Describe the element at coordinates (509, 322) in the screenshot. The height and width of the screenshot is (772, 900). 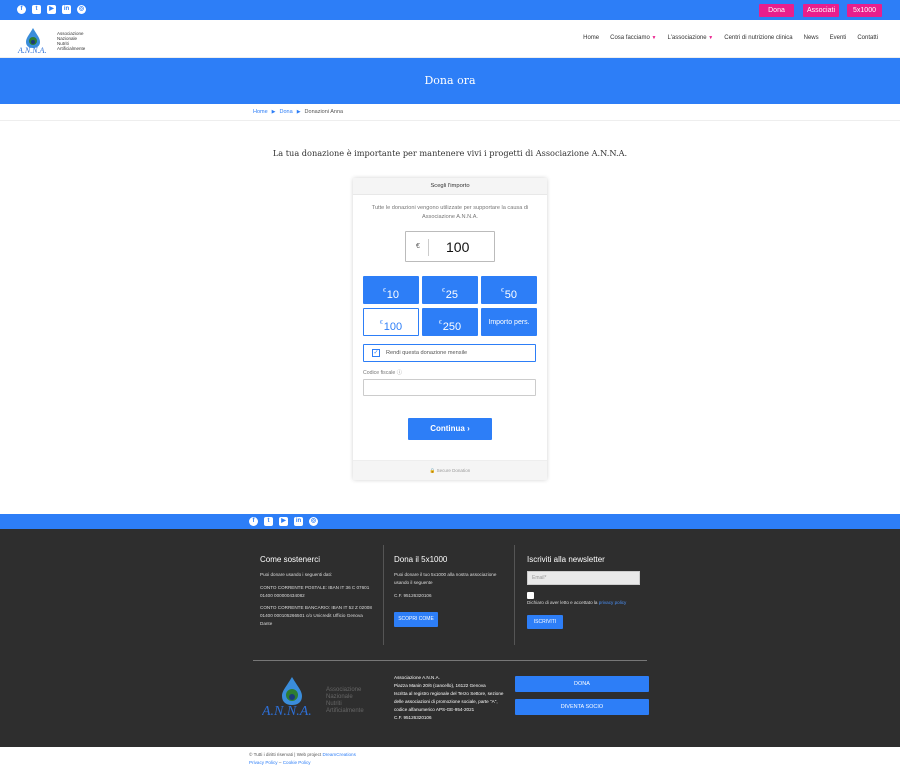
I see `amount-option-custom: Importo pers.` at that location.